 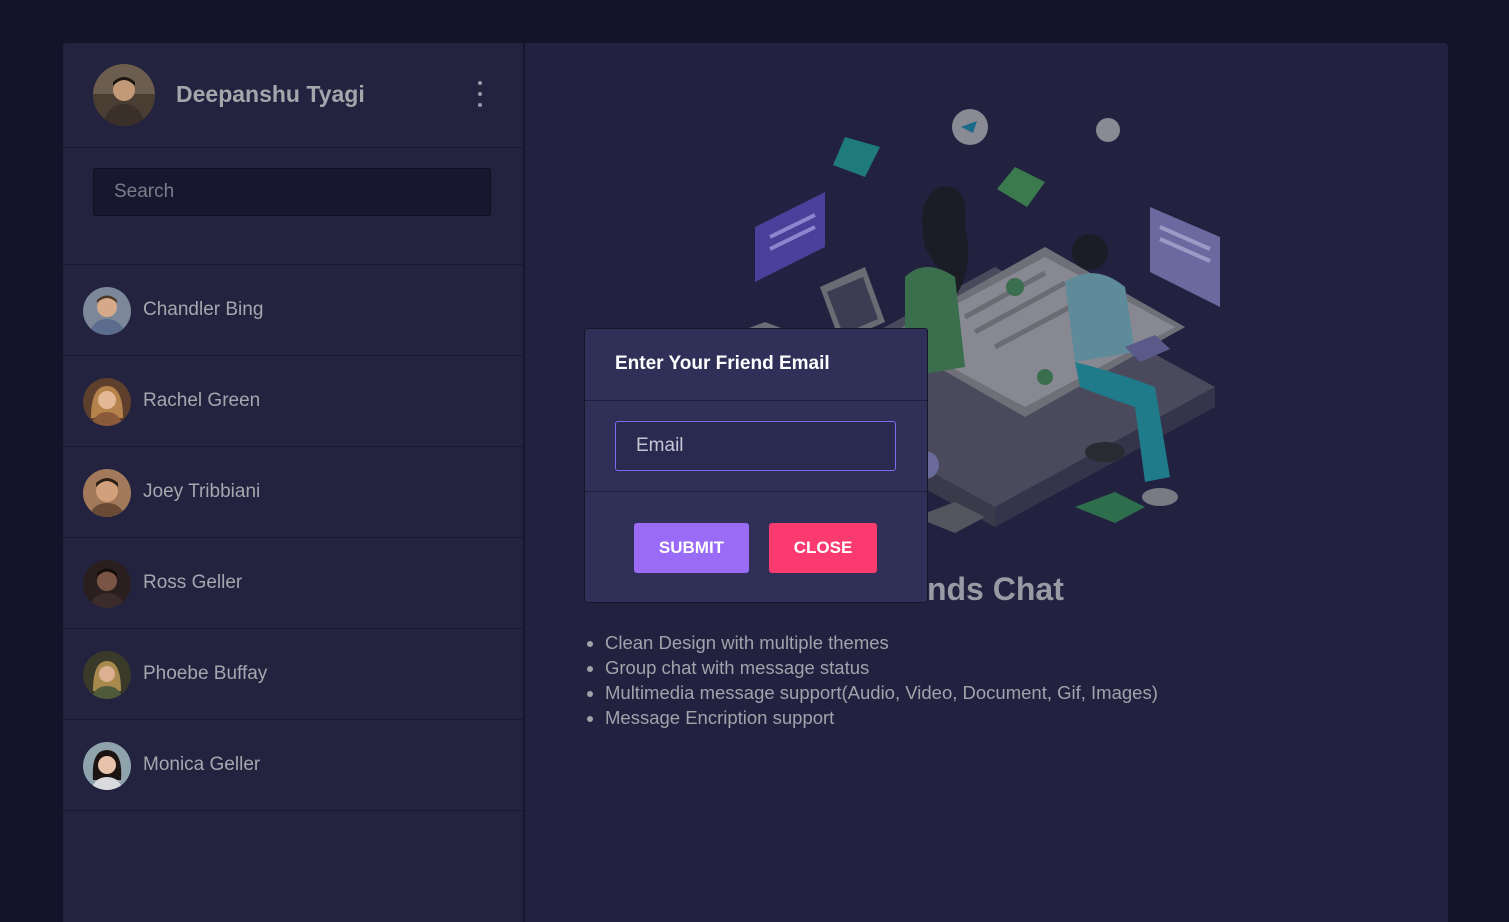 What do you see at coordinates (823, 548) in the screenshot?
I see `close-button: CLOSE` at bounding box center [823, 548].